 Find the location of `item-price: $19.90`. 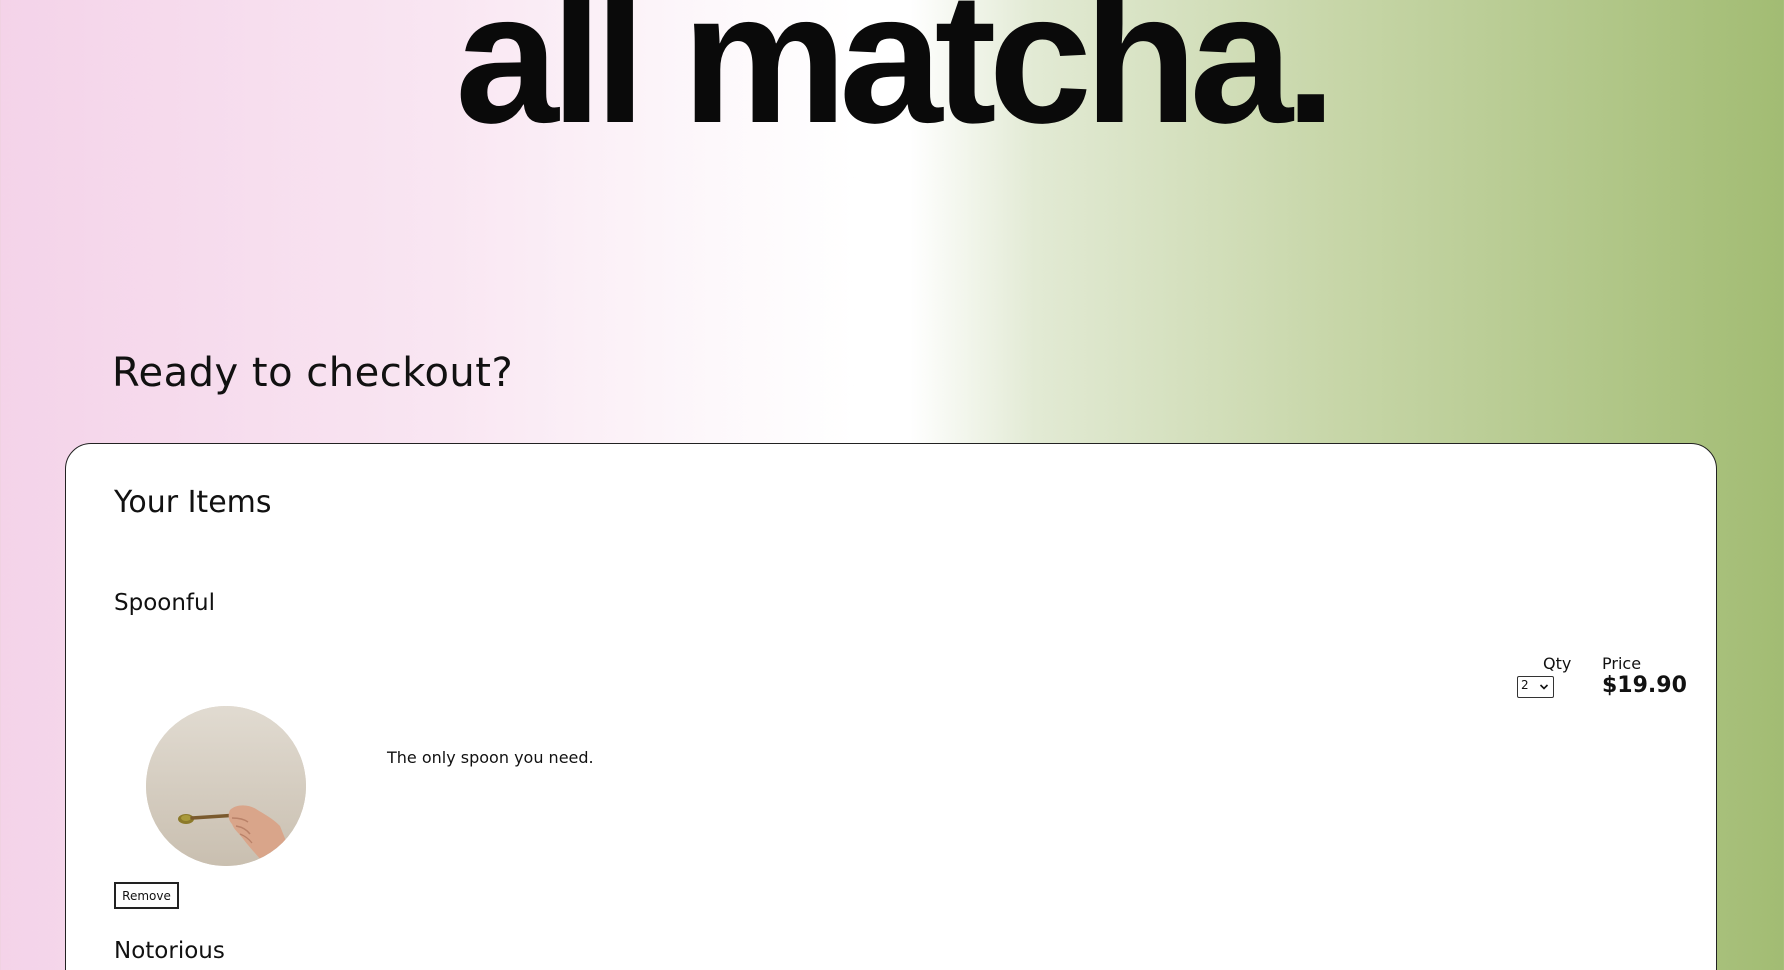

item-price: $19.90 is located at coordinates (1644, 685).